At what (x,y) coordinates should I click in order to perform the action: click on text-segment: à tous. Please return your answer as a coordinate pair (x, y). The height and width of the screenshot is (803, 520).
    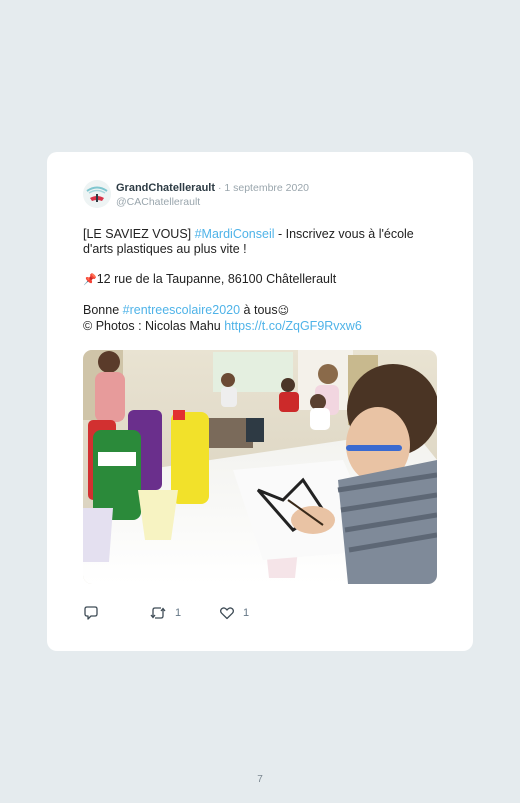
    Looking at the image, I should click on (259, 310).